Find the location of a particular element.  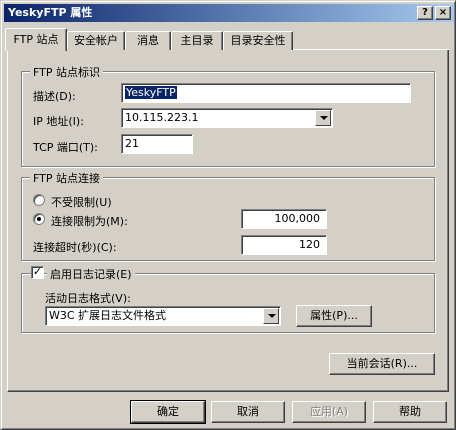

checkmark-icon: ✓ is located at coordinates (37, 271).